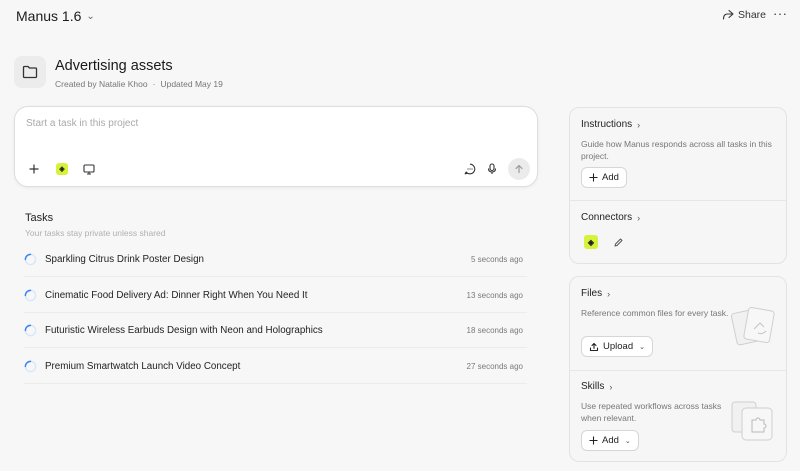 This screenshot has width=800, height=471. I want to click on computer-button, so click(89, 169).